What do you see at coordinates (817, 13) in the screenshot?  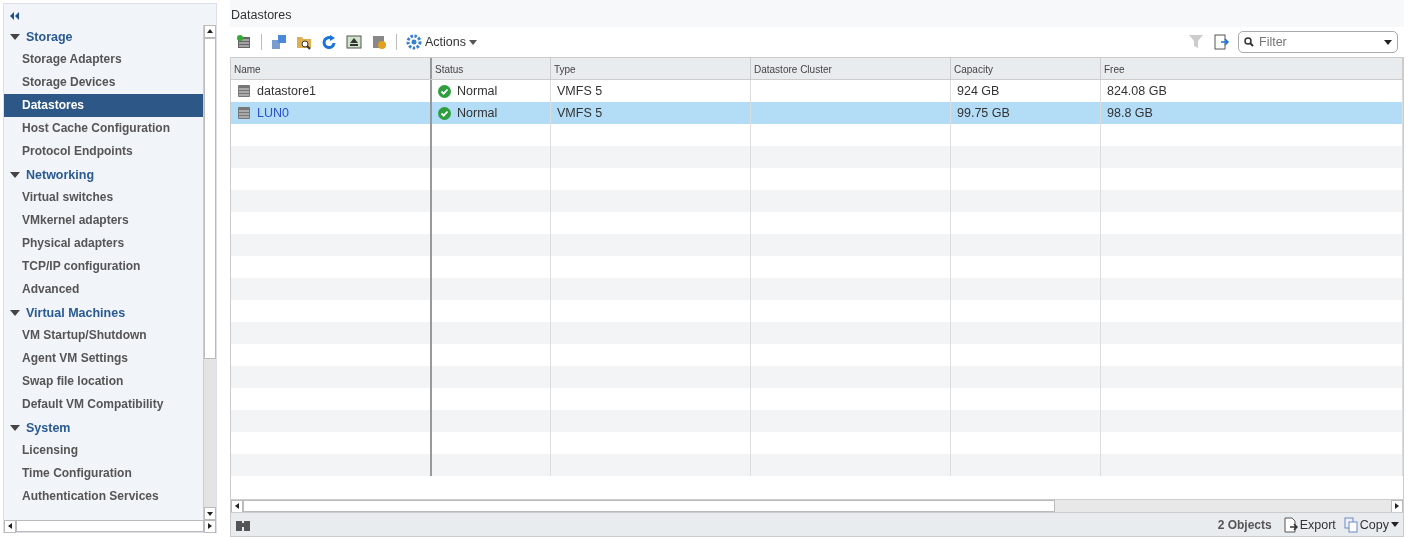 I see `panel-title: Datastores` at bounding box center [817, 13].